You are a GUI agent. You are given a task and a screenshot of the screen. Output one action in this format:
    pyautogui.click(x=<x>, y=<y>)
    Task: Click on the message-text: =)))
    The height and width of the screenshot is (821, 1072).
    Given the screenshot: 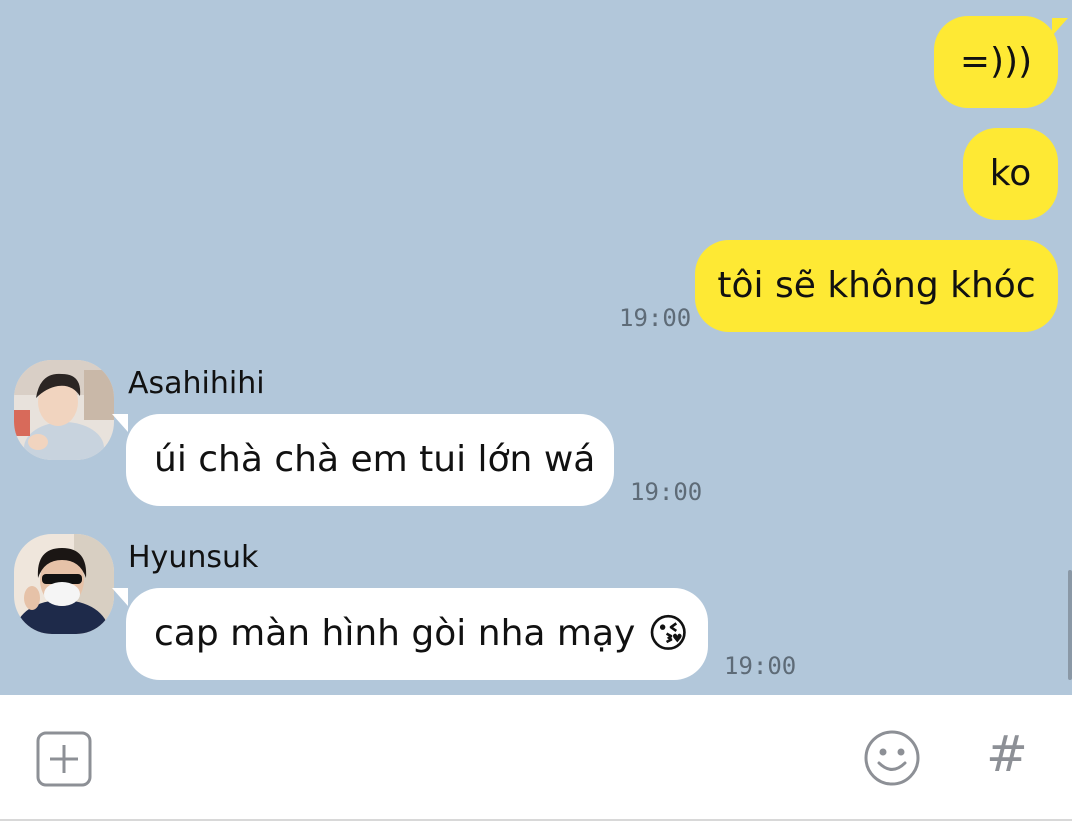 What is the action you would take?
    pyautogui.click(x=996, y=61)
    